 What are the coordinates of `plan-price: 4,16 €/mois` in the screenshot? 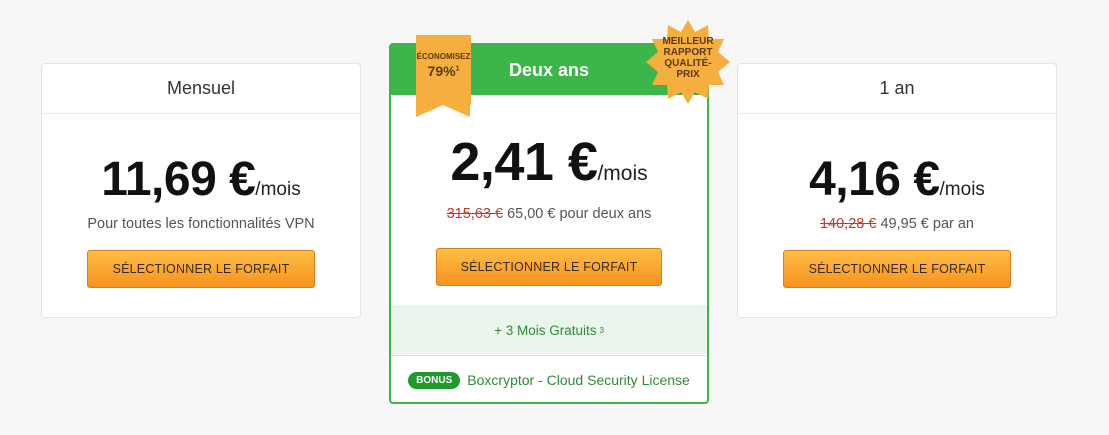 It's located at (897, 179).